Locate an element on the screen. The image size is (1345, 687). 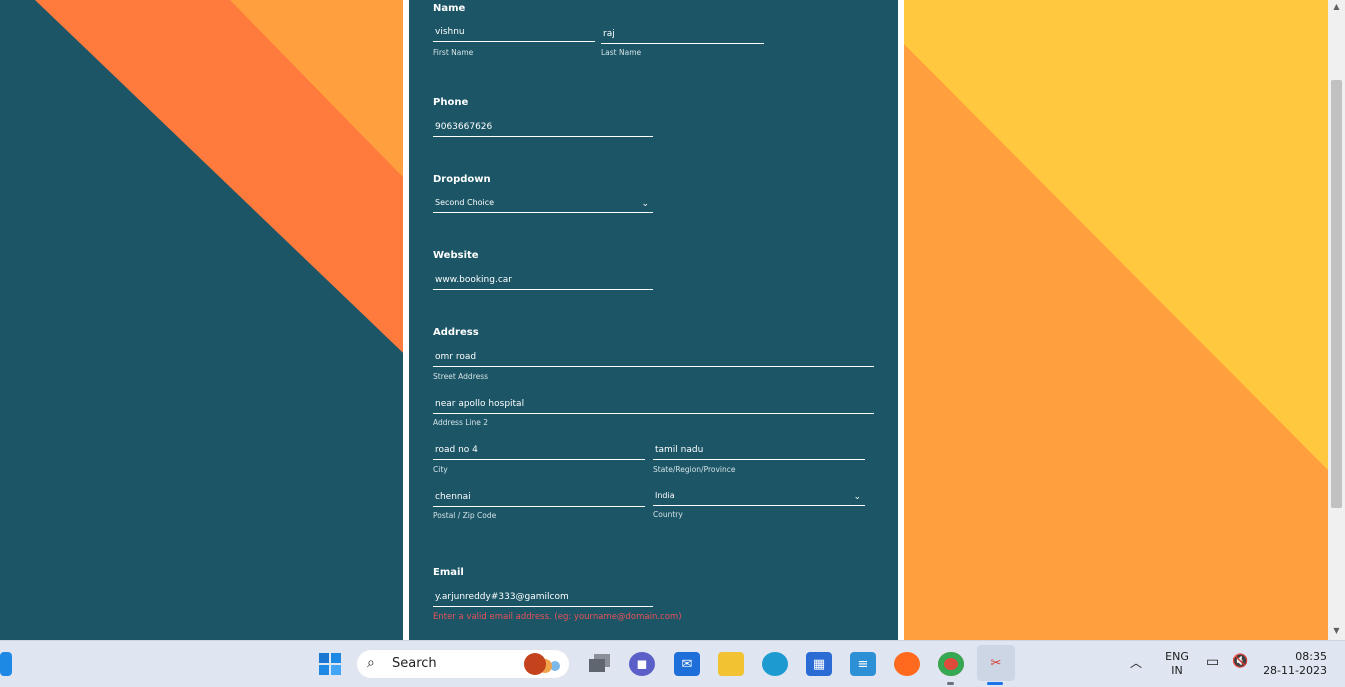
volume-muted-icon: 🔇 is located at coordinates (1240, 662).